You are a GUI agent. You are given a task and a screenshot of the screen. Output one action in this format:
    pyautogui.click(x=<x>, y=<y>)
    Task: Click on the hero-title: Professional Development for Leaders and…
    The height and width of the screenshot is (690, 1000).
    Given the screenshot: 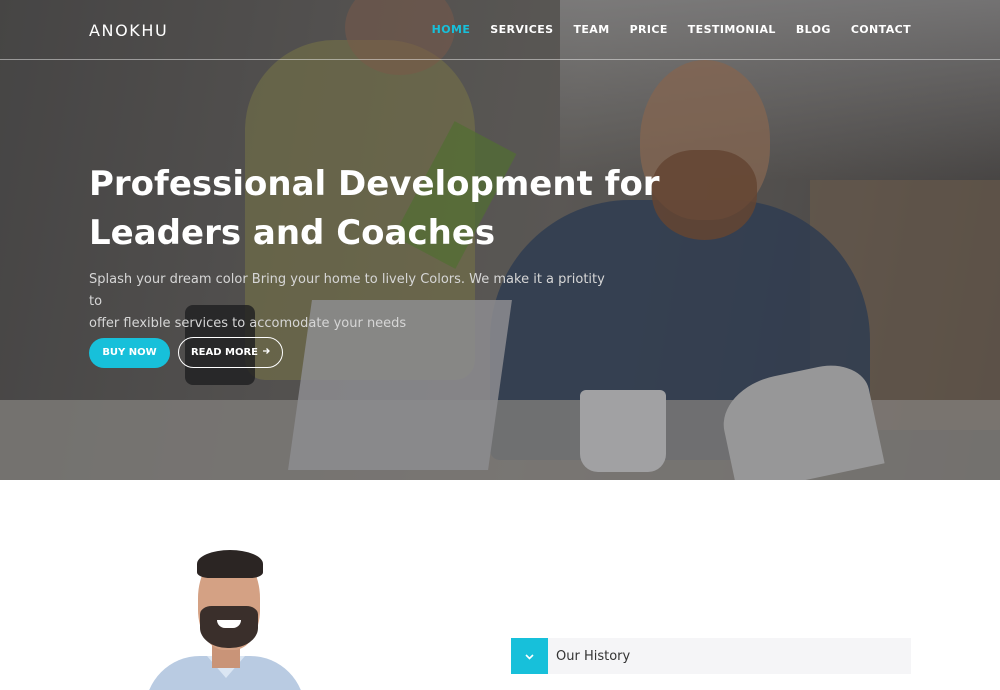 What is the action you would take?
    pyautogui.click(x=389, y=209)
    